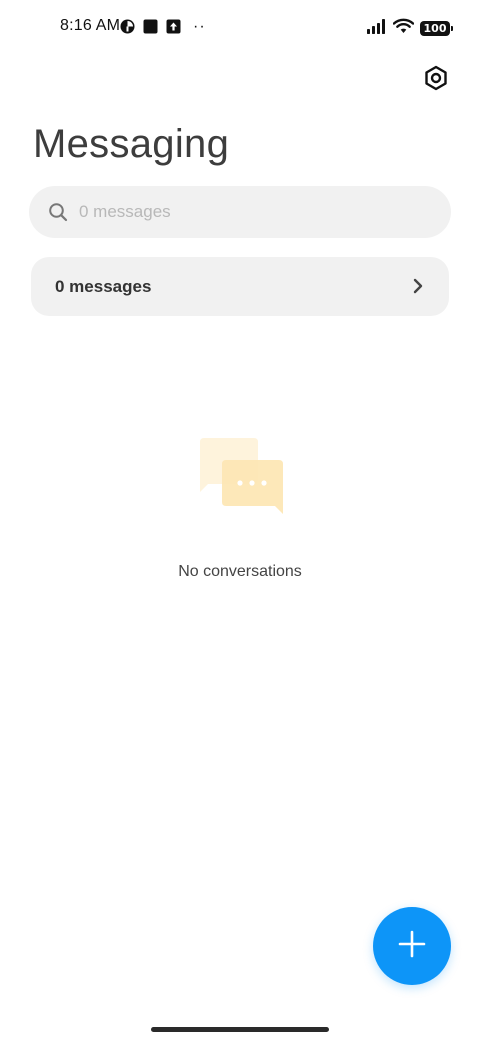  Describe the element at coordinates (254, 212) in the screenshot. I see `search-input` at that location.